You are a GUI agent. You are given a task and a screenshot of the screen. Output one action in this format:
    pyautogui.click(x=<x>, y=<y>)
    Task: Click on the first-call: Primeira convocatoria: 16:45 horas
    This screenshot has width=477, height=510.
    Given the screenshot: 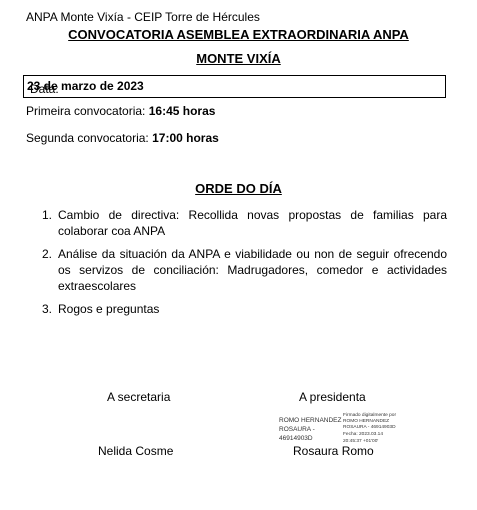 What is the action you would take?
    pyautogui.click(x=120, y=111)
    